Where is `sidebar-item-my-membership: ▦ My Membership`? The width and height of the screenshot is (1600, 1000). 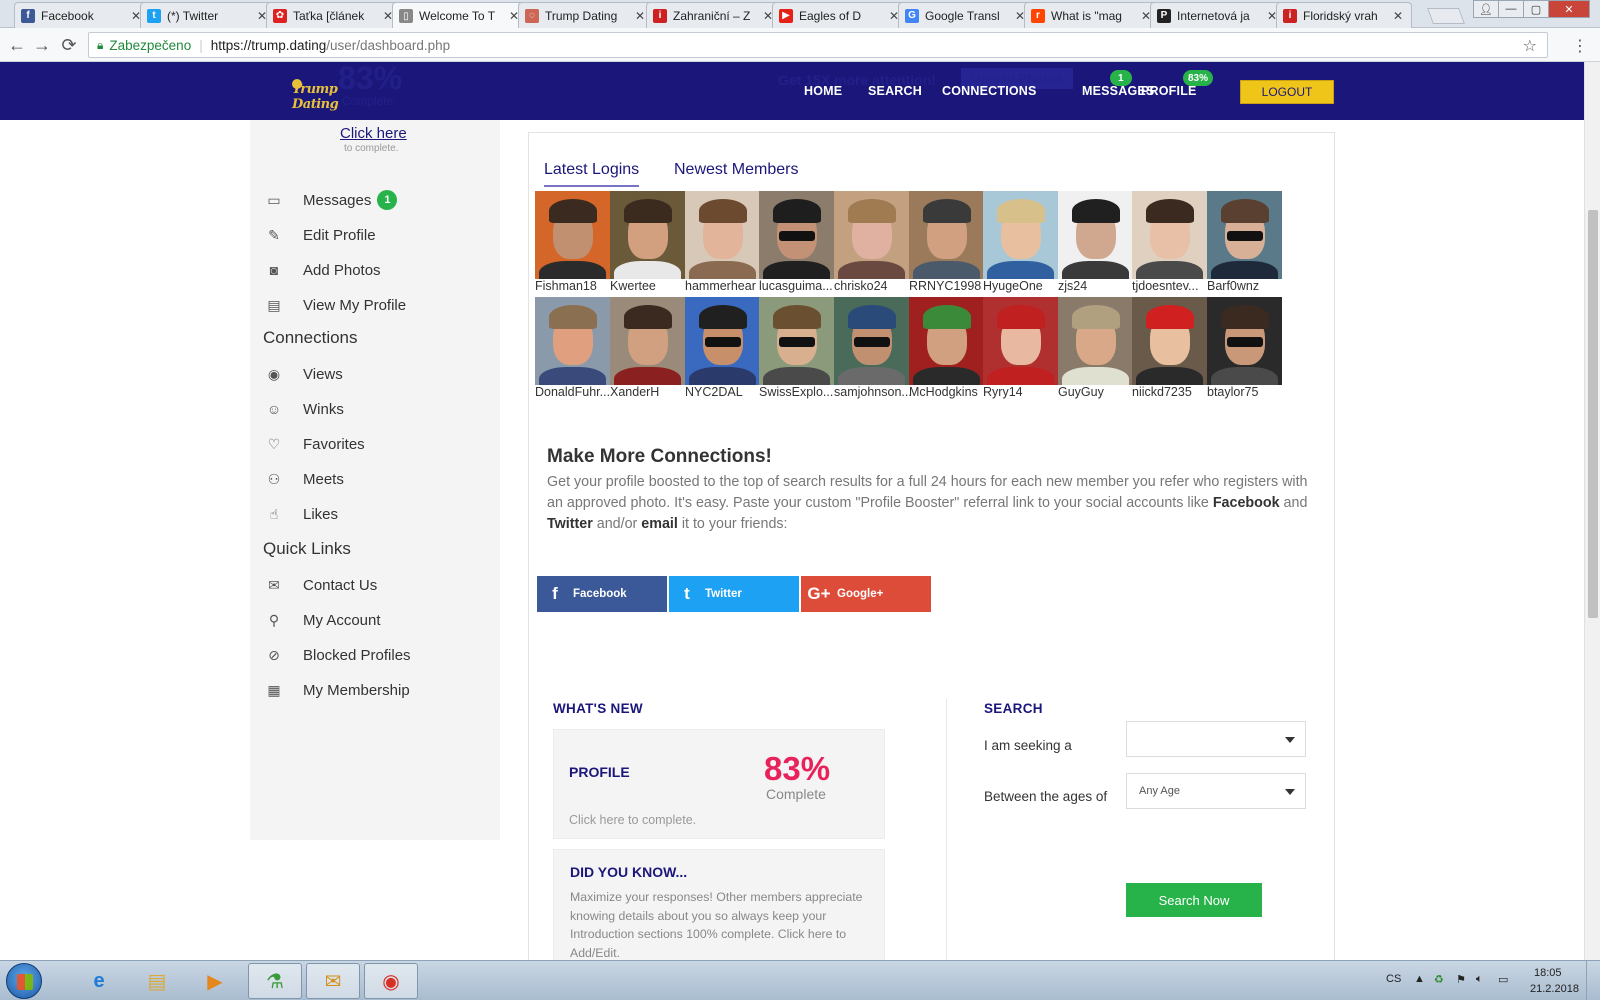 sidebar-item-my-membership: ▦ My Membership is located at coordinates (337, 690).